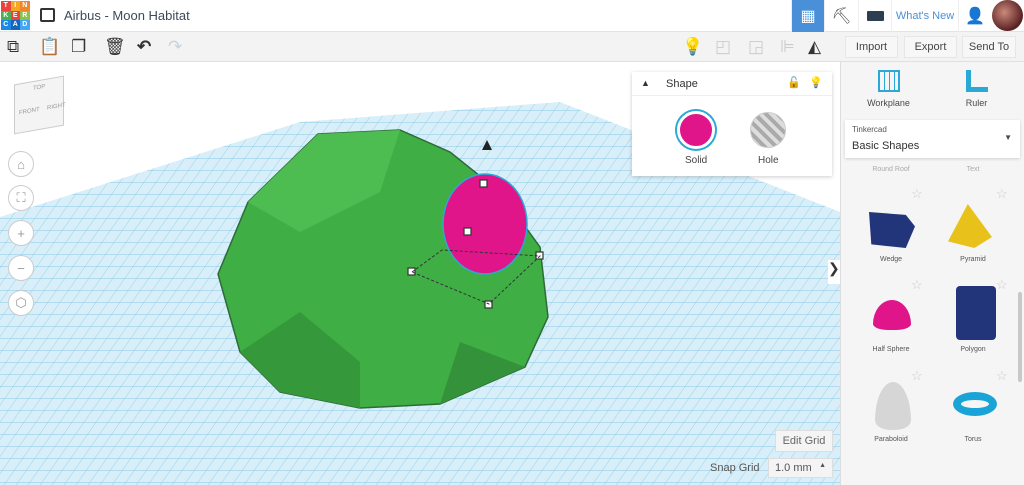  I want to click on design-list-icon, so click(47, 15).